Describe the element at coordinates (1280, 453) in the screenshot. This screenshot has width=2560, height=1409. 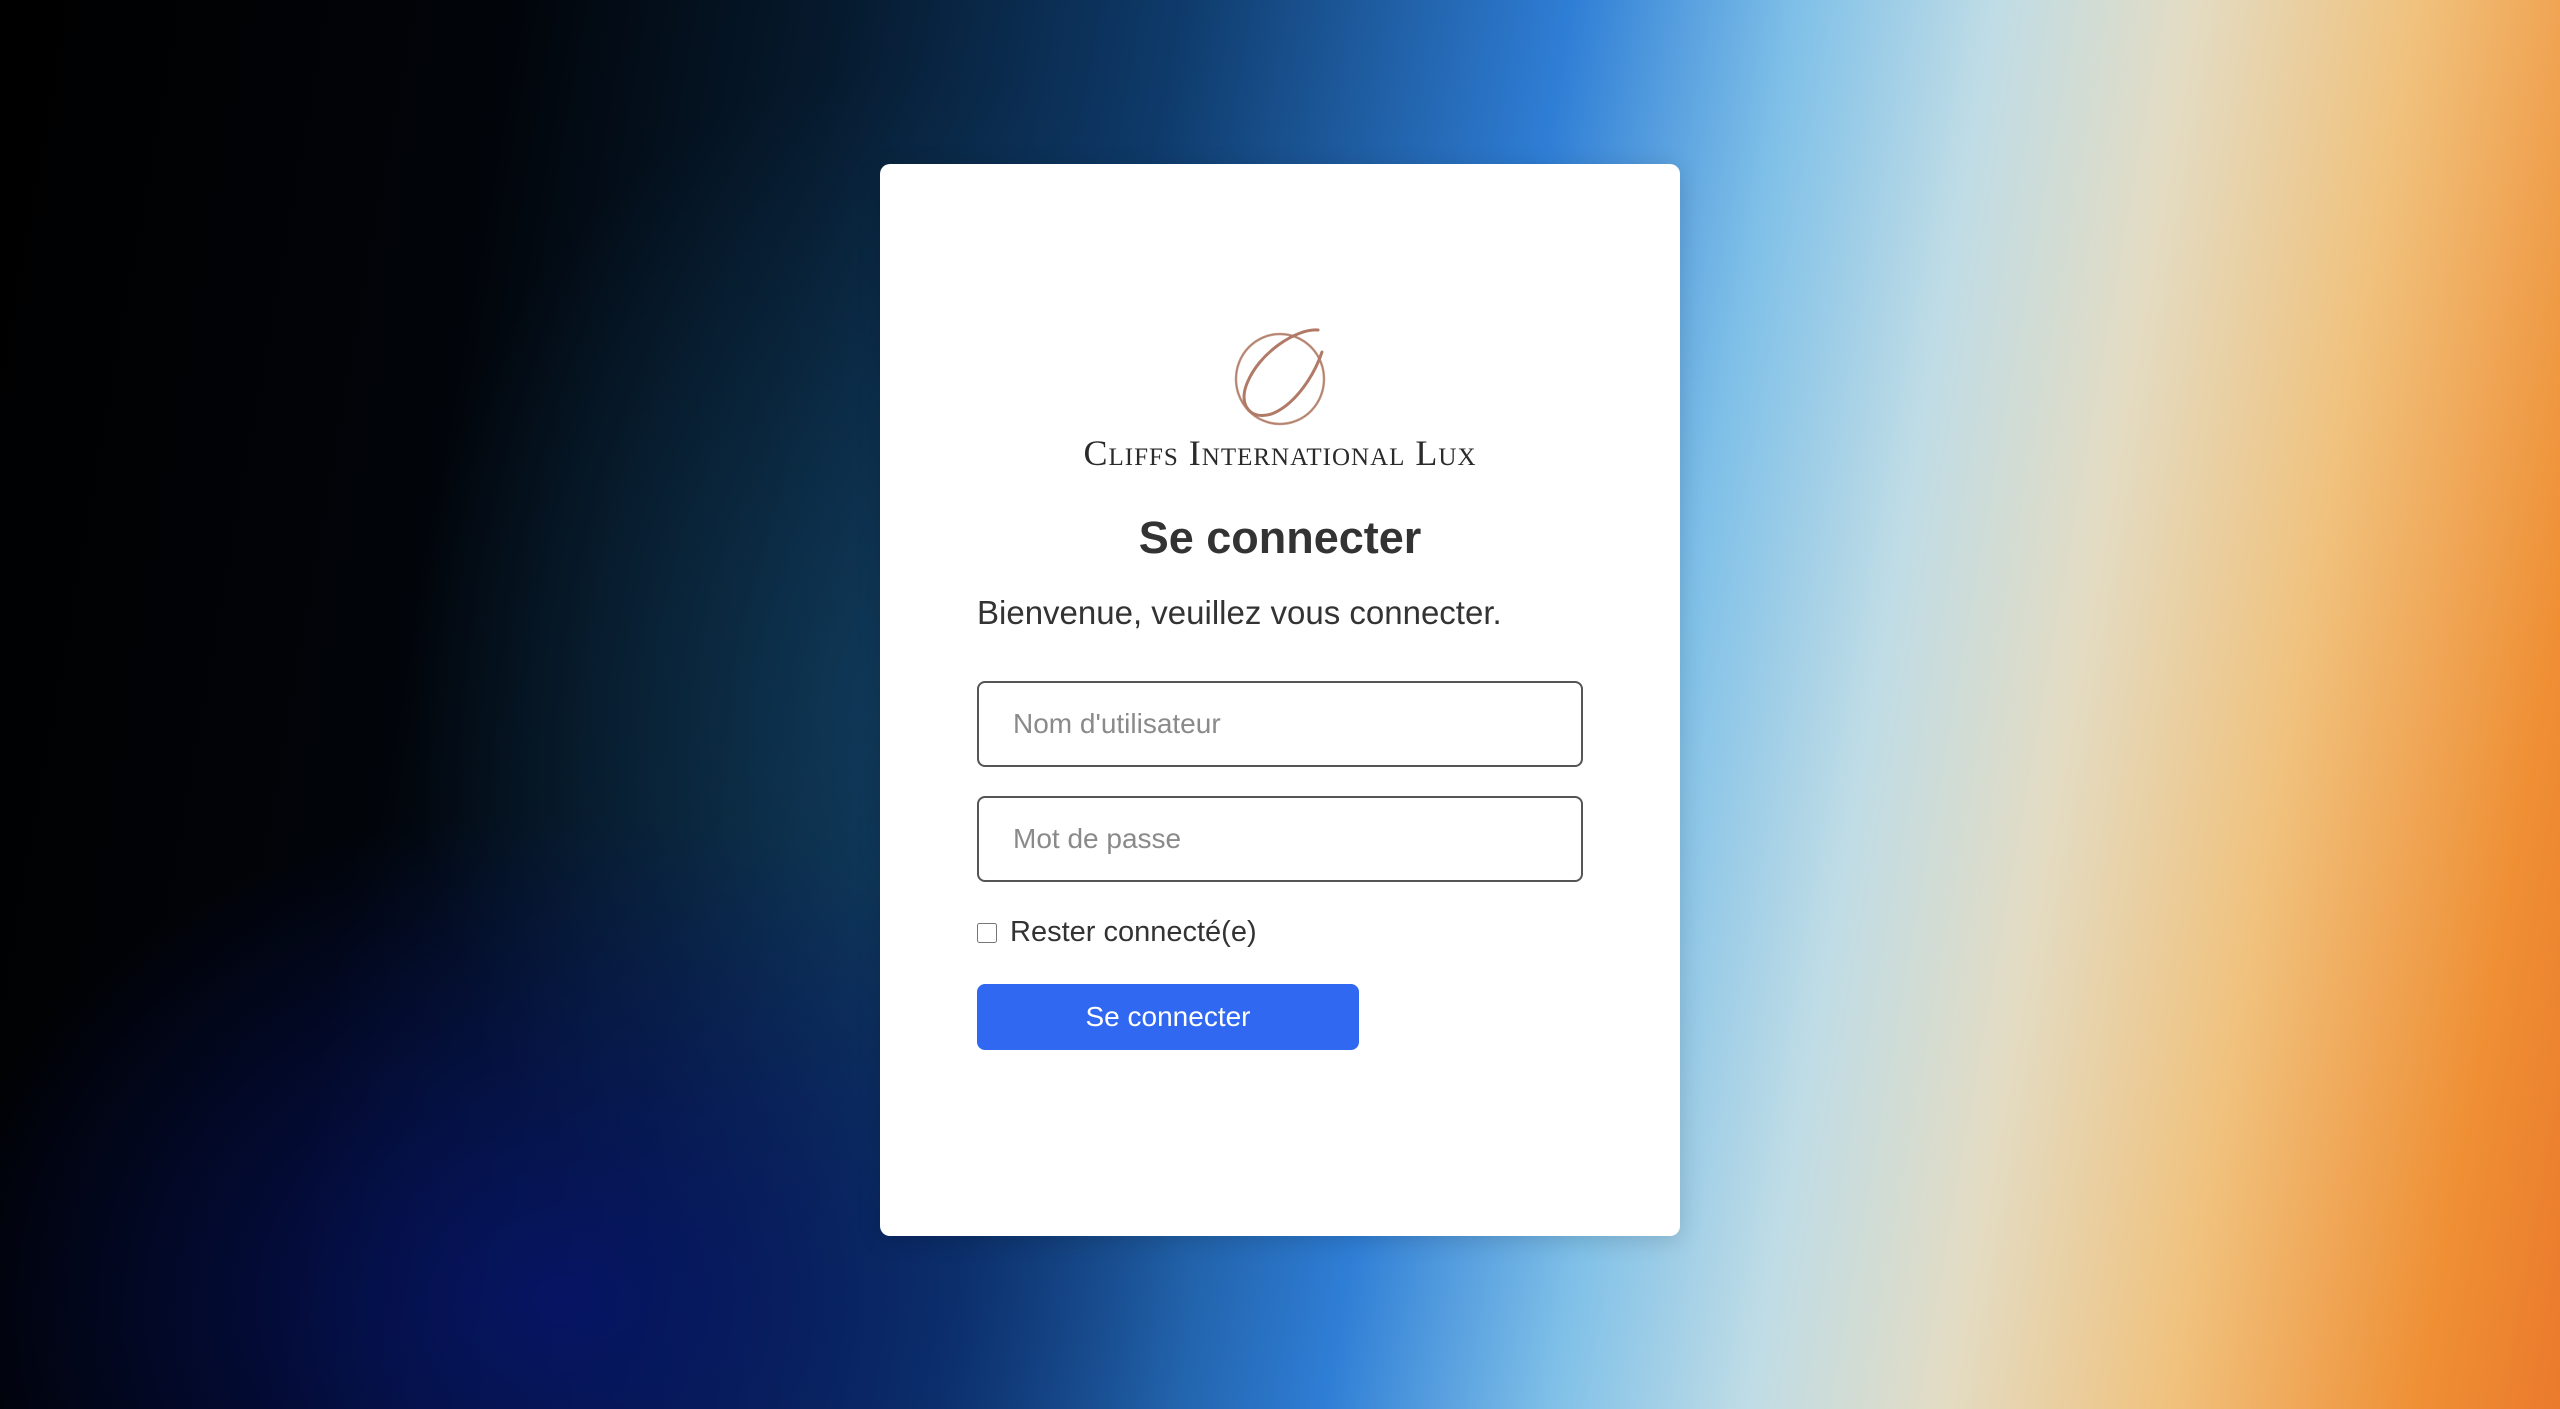
I see `brand-name: Cliffs International Lux` at that location.